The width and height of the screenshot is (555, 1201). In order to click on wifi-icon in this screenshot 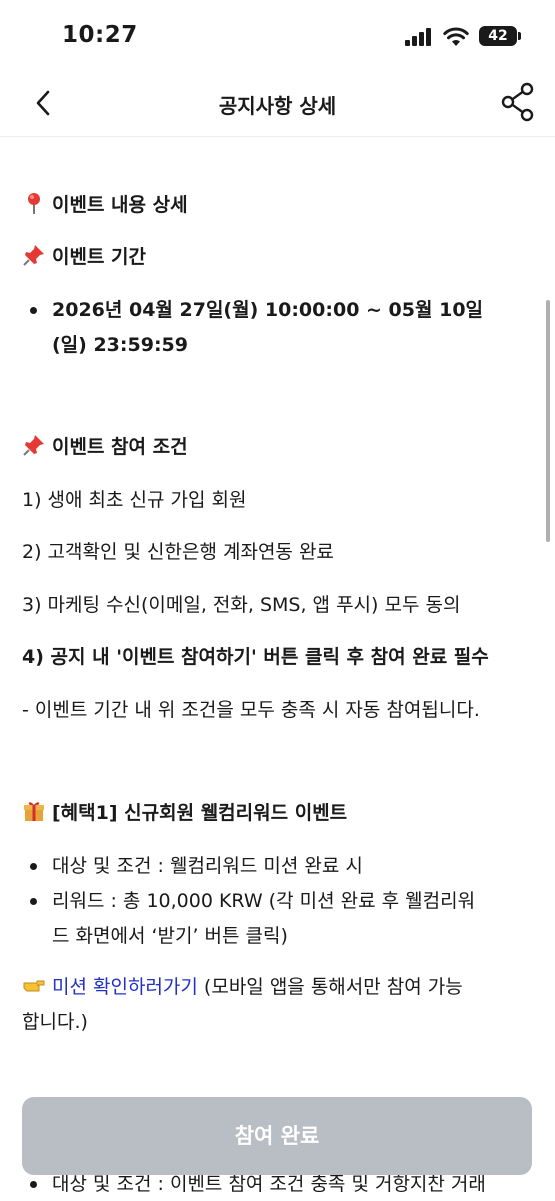, I will do `click(456, 36)`.